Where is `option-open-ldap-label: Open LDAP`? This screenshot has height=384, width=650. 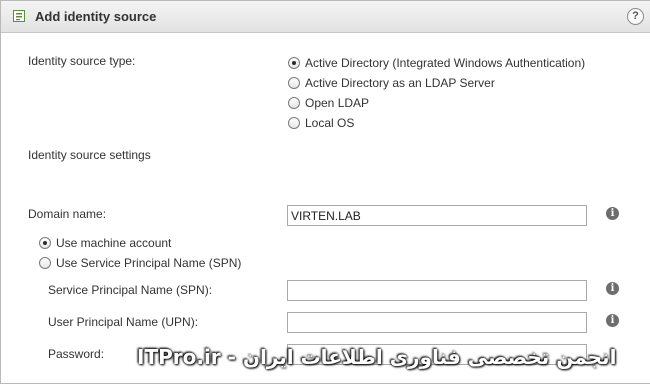 option-open-ldap-label: Open LDAP is located at coordinates (337, 103).